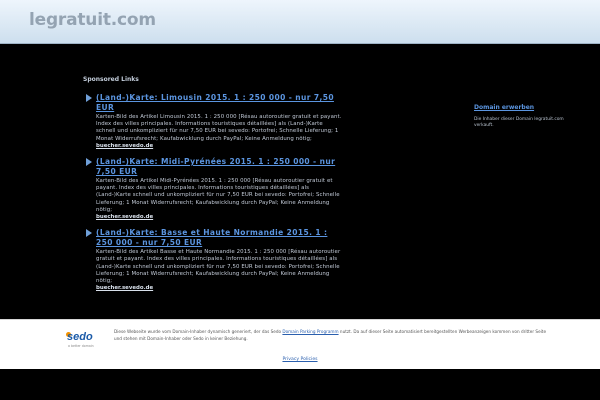 This screenshot has height=400, width=600. I want to click on privacy-policy-link: Privacy Policies, so click(300, 359).